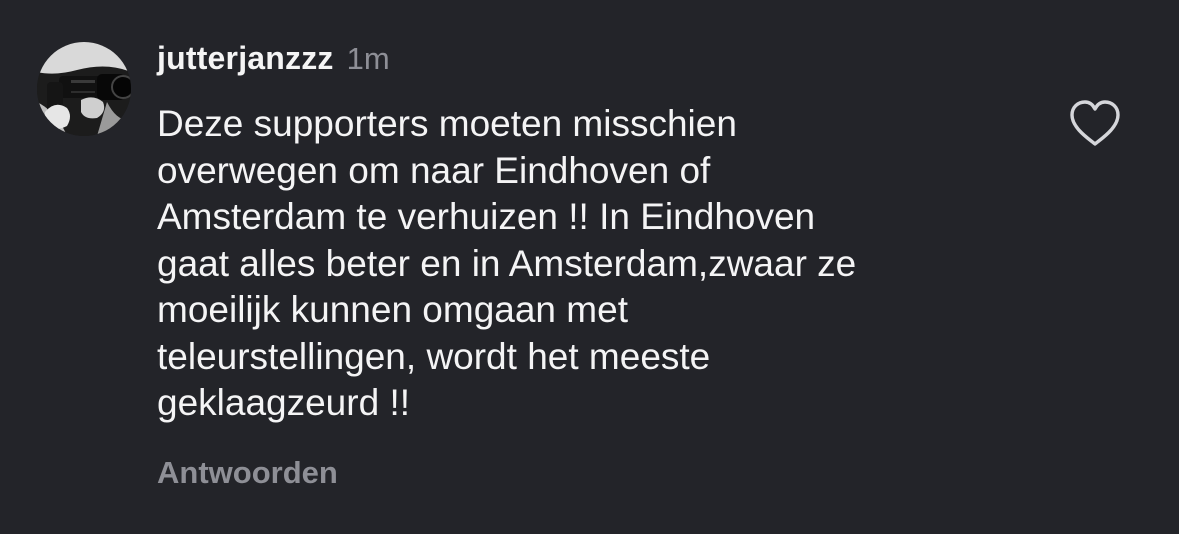 The image size is (1179, 534). I want to click on comment-header: jutterjanzzz 1m, so click(273, 62).